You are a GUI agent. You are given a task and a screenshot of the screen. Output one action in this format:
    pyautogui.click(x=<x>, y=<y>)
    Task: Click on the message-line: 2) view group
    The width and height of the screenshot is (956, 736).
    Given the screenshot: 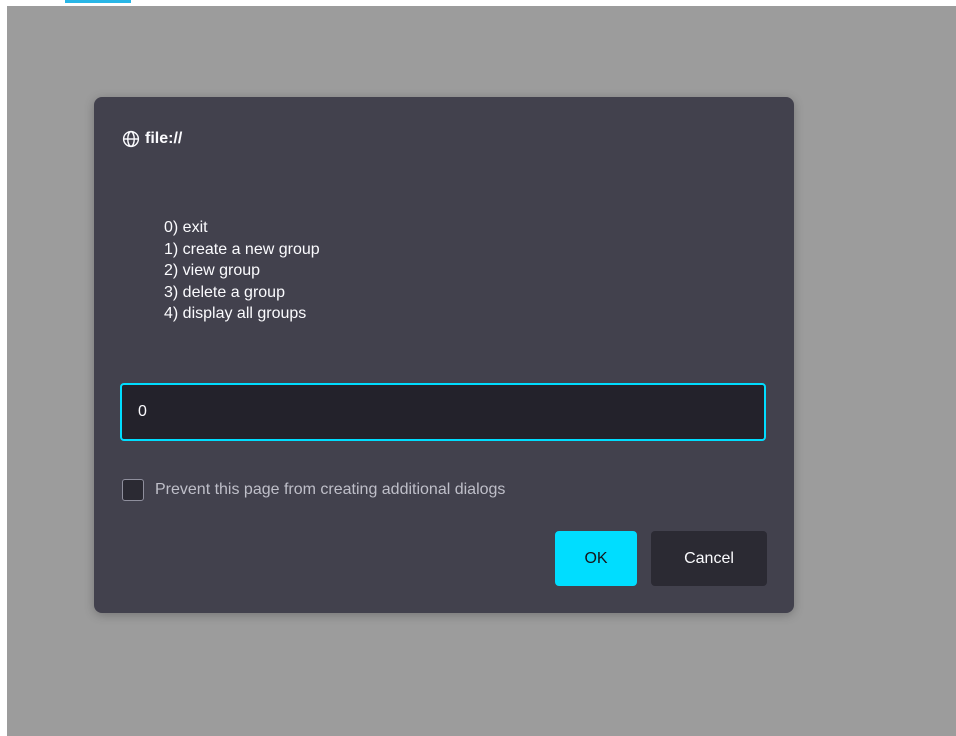 What is the action you would take?
    pyautogui.click(x=212, y=270)
    